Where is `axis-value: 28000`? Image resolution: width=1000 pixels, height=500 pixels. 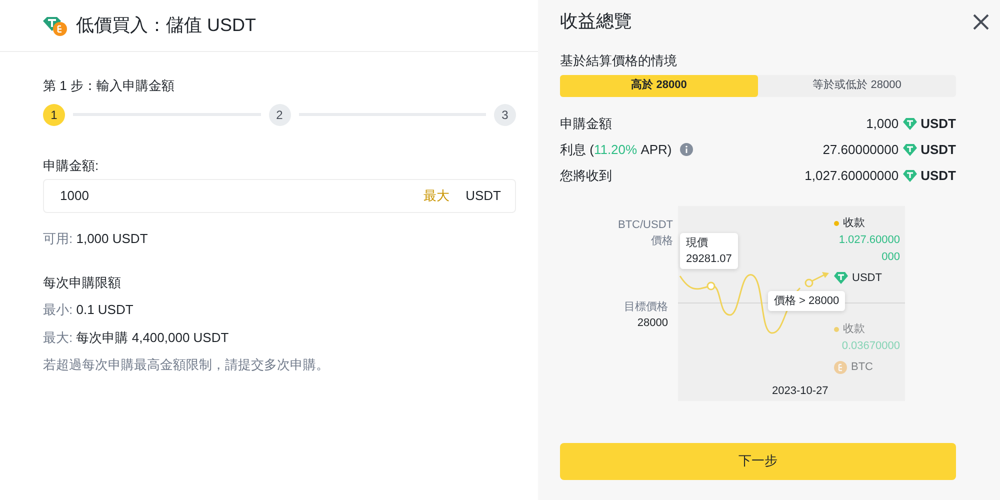 axis-value: 28000 is located at coordinates (652, 323).